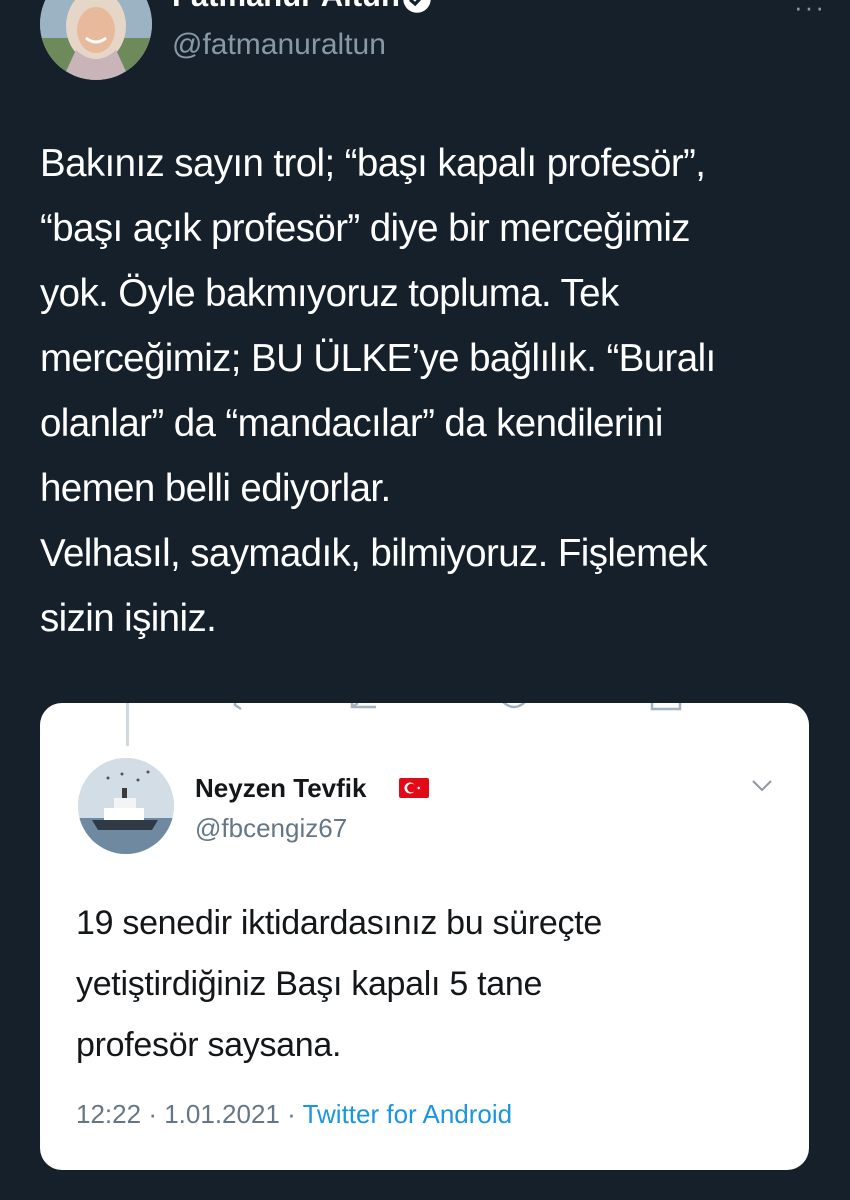 This screenshot has height=1200, width=850. What do you see at coordinates (96, 40) in the screenshot?
I see `author-avatar` at bounding box center [96, 40].